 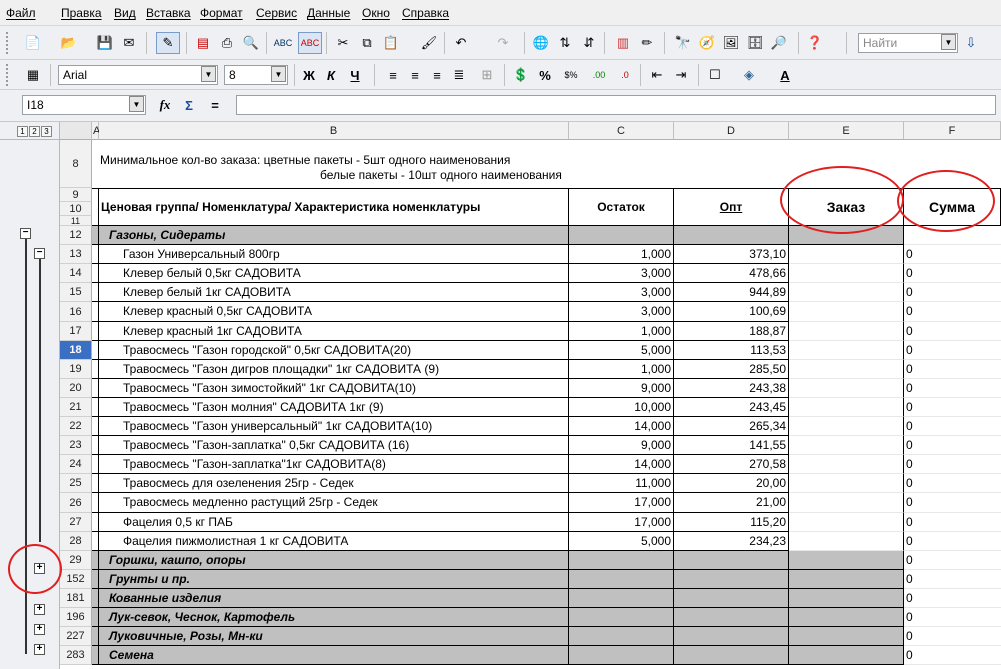 What do you see at coordinates (129, 43) in the screenshot?
I see `email-icon: ✉` at bounding box center [129, 43].